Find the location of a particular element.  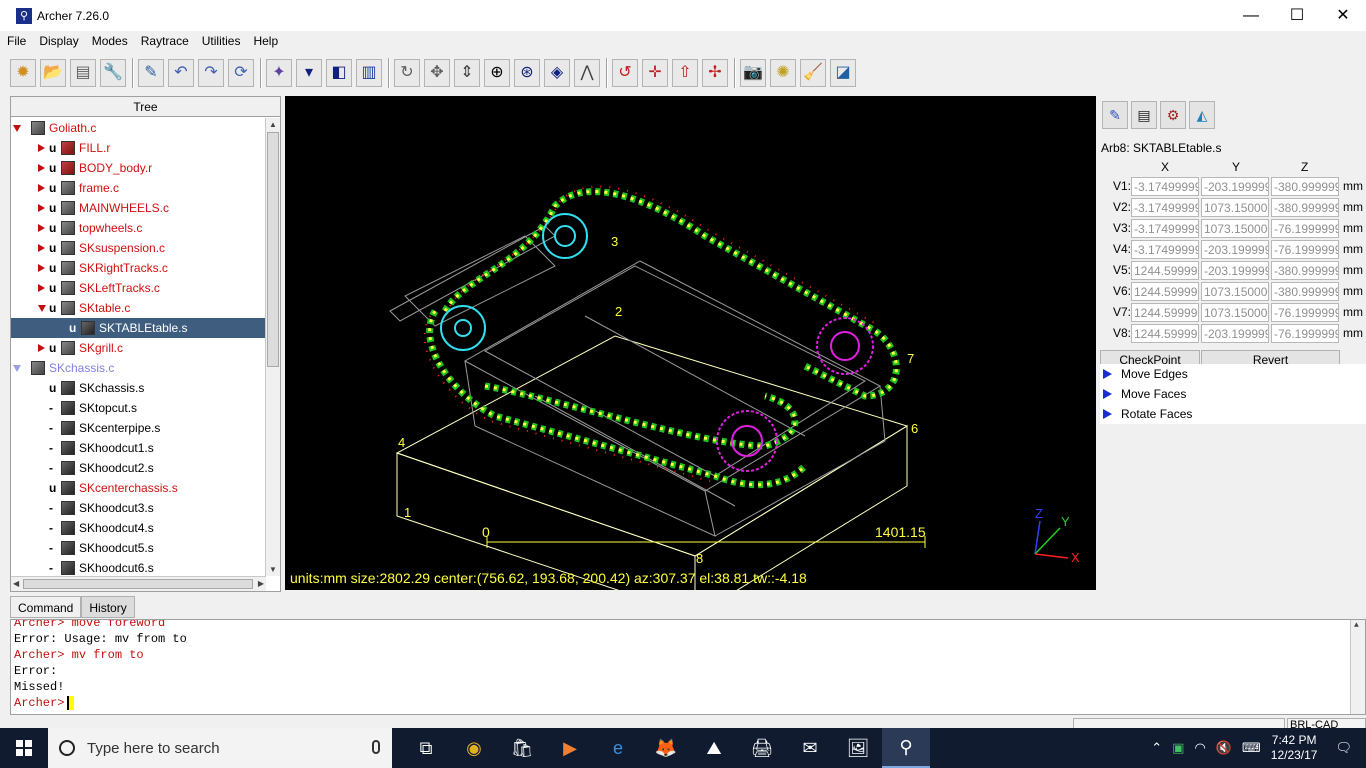

scroll-right-icon: ▶ is located at coordinates (261, 583).